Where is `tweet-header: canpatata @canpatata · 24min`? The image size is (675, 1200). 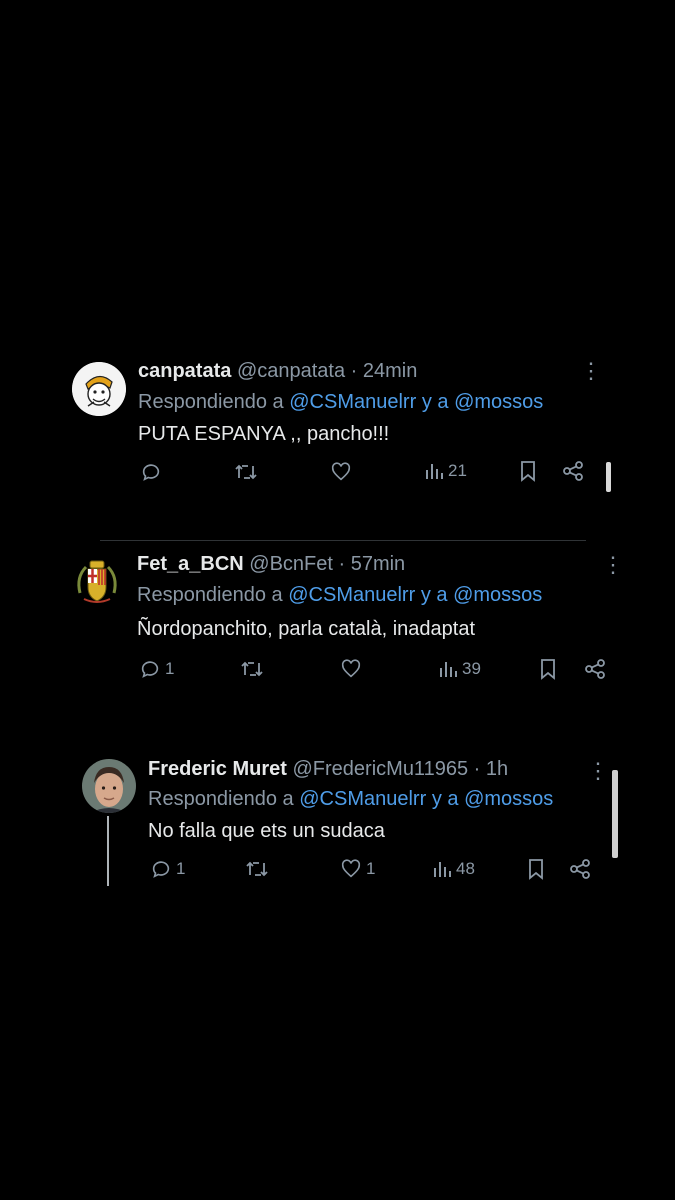 tweet-header: canpatata @canpatata · 24min is located at coordinates (277, 371).